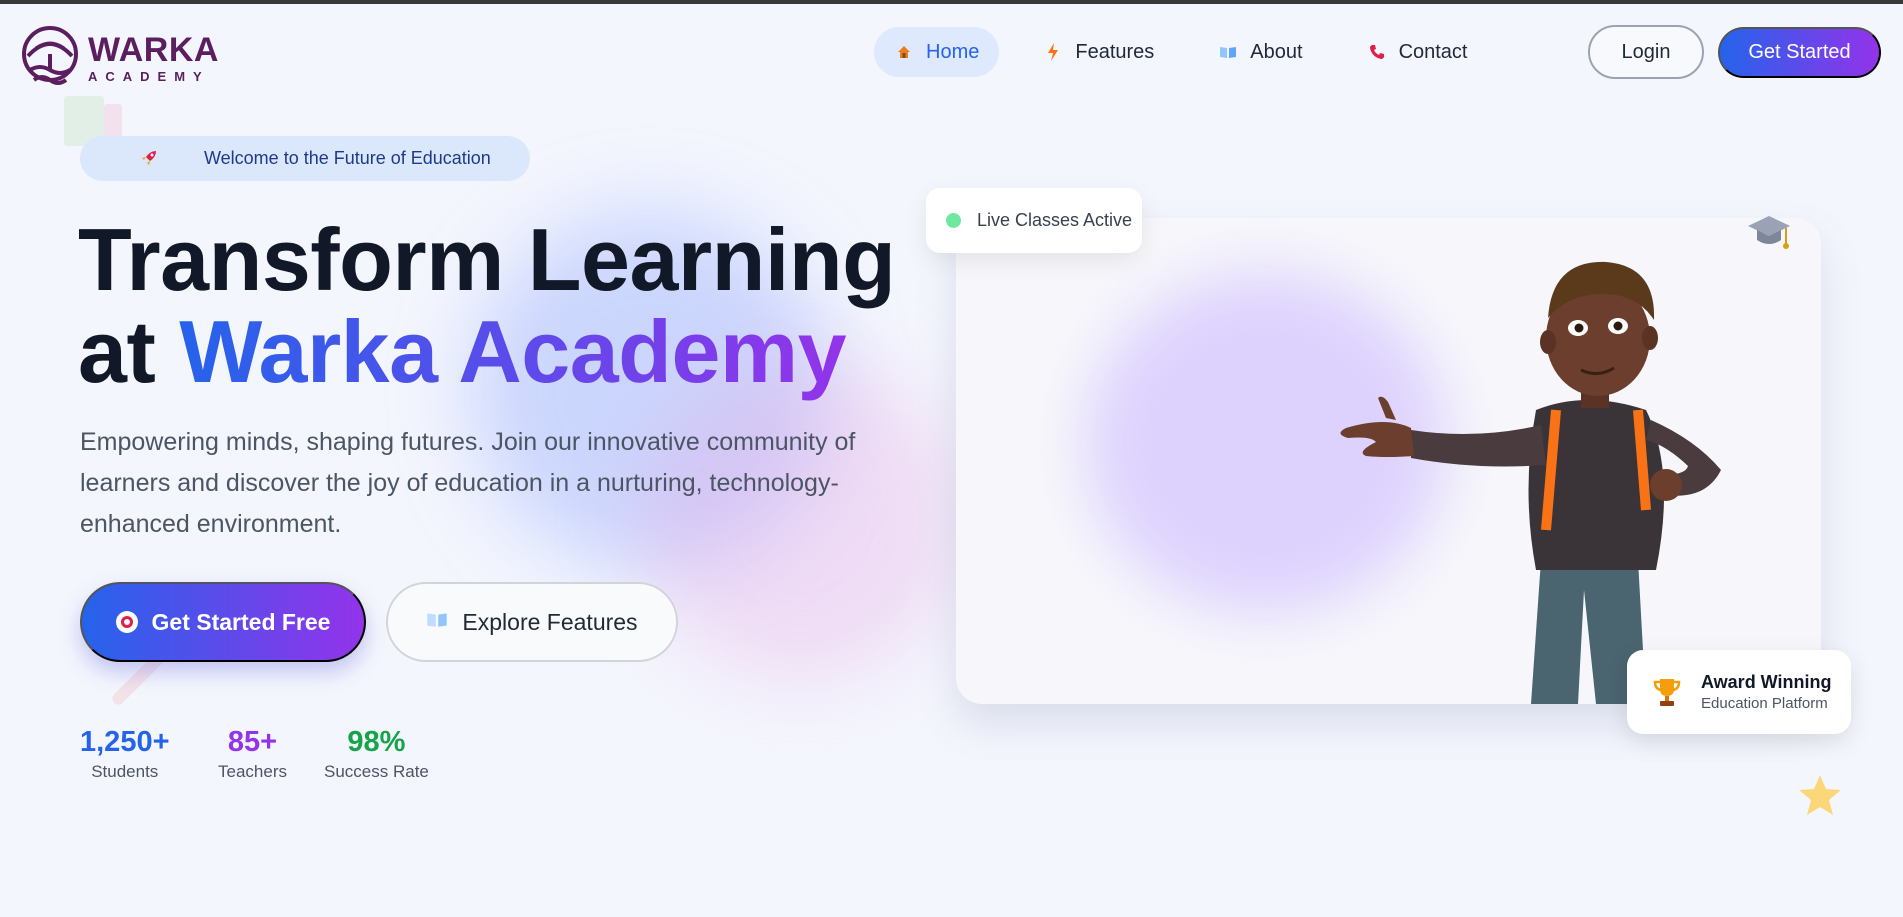  What do you see at coordinates (1646, 52) in the screenshot?
I see `login-button: Login` at bounding box center [1646, 52].